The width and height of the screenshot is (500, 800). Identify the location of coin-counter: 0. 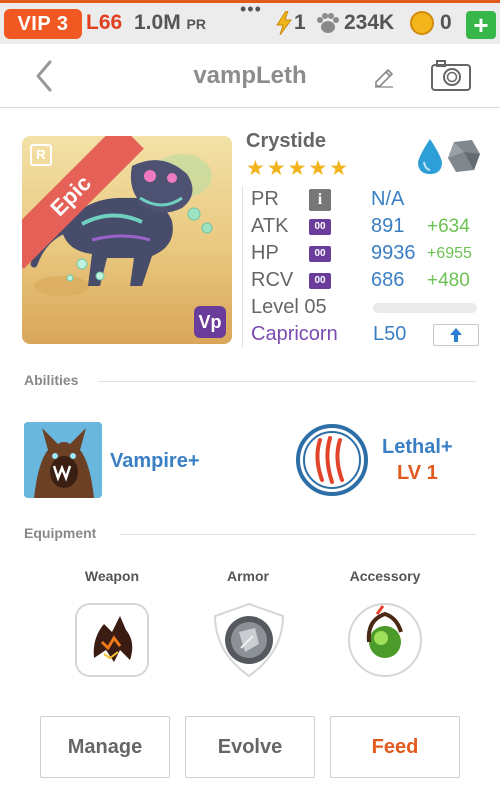
(431, 23).